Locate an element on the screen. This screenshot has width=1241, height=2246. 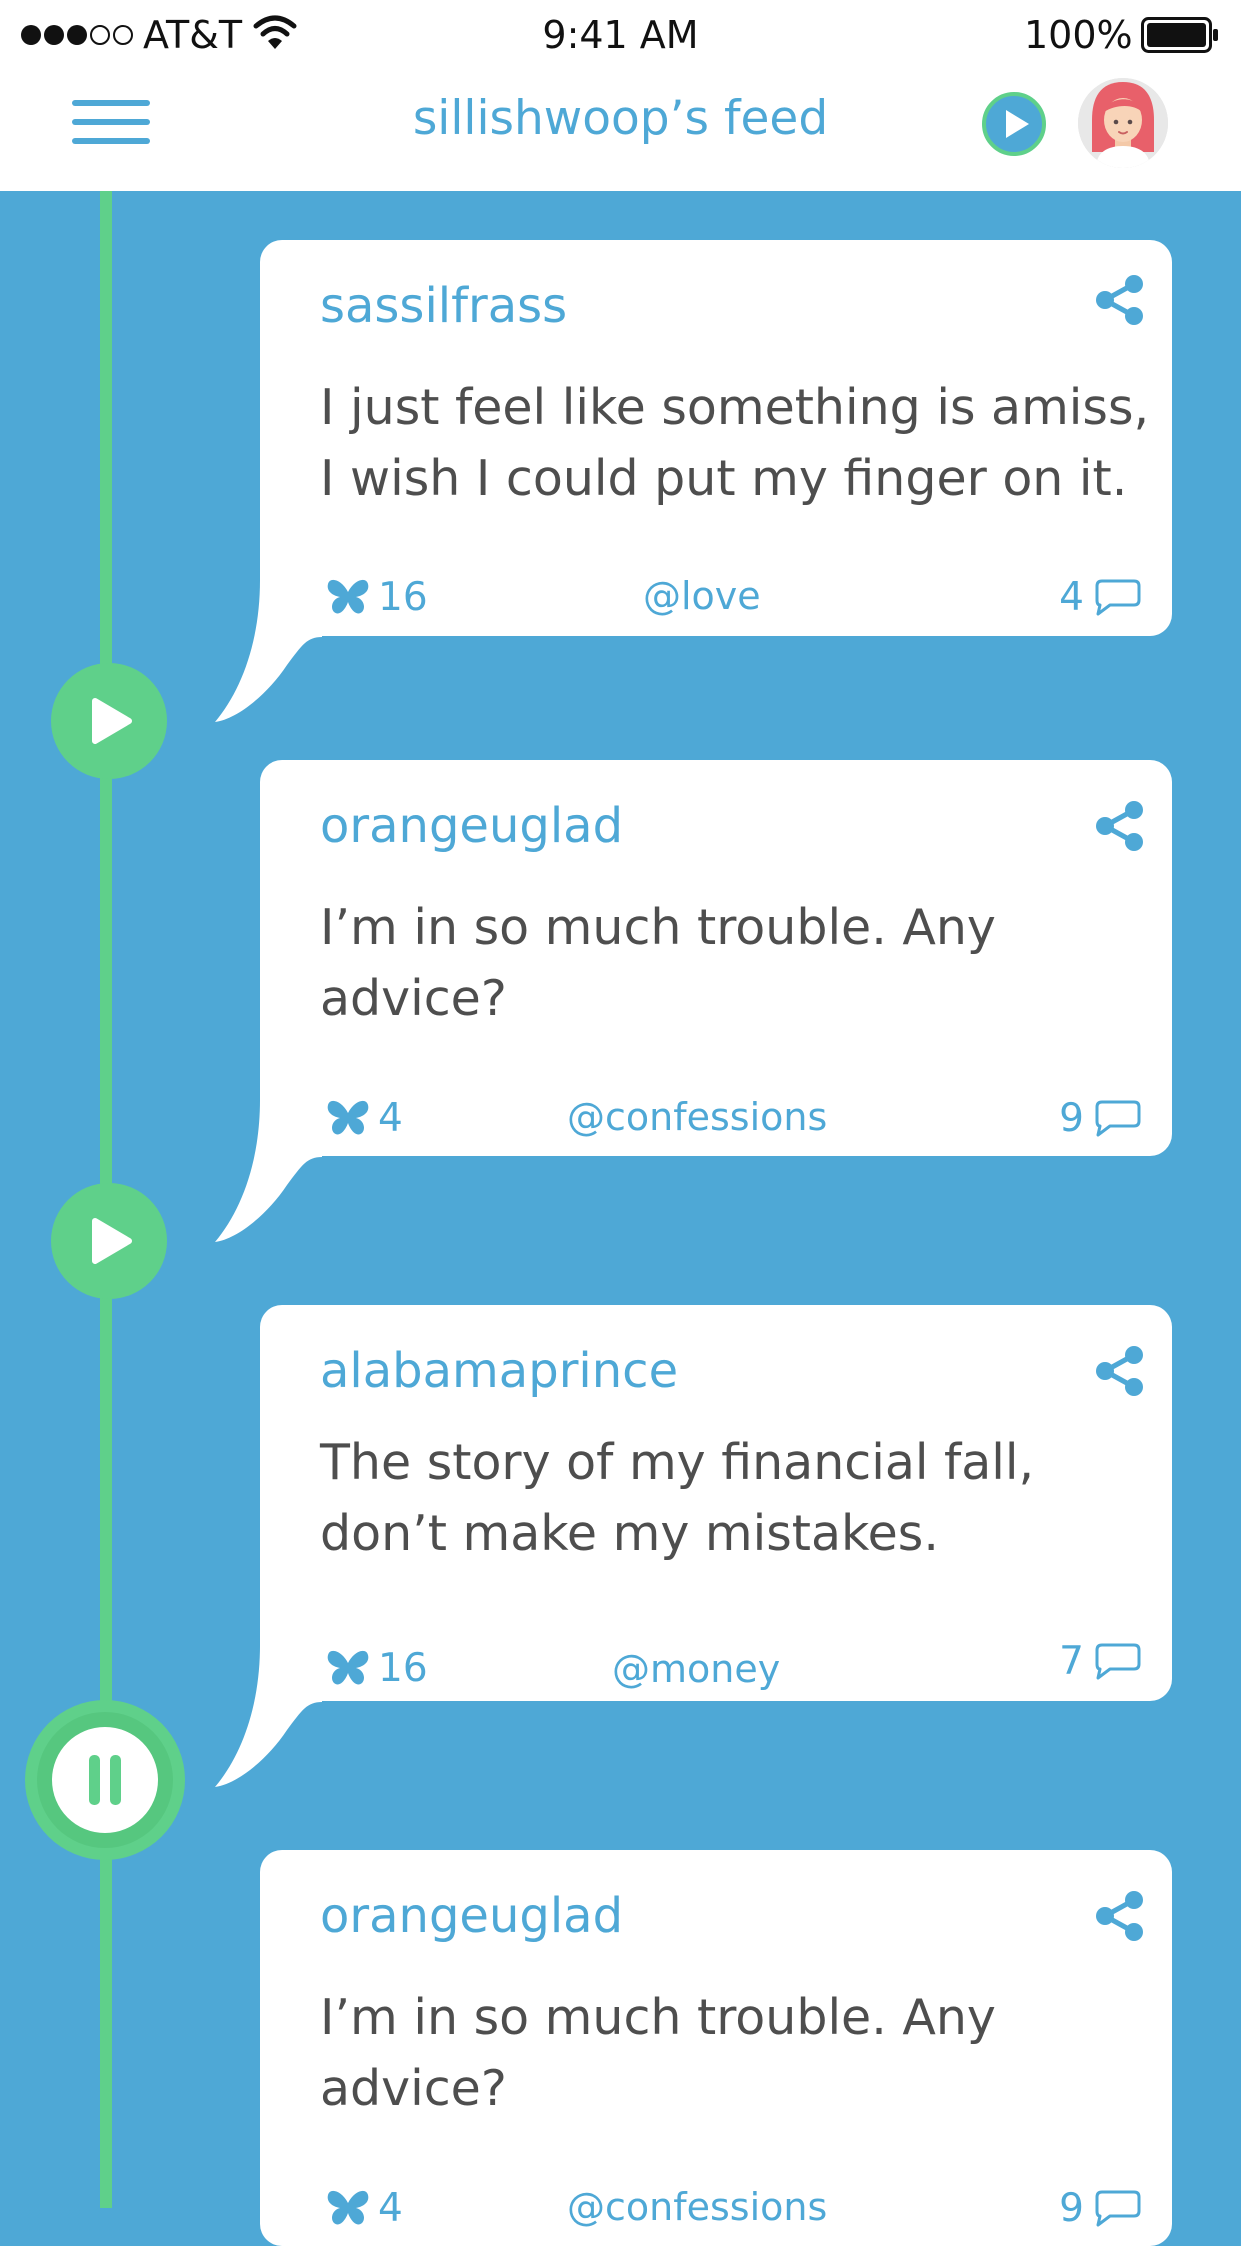
user-avatar-icon is located at coordinates (1123, 123).